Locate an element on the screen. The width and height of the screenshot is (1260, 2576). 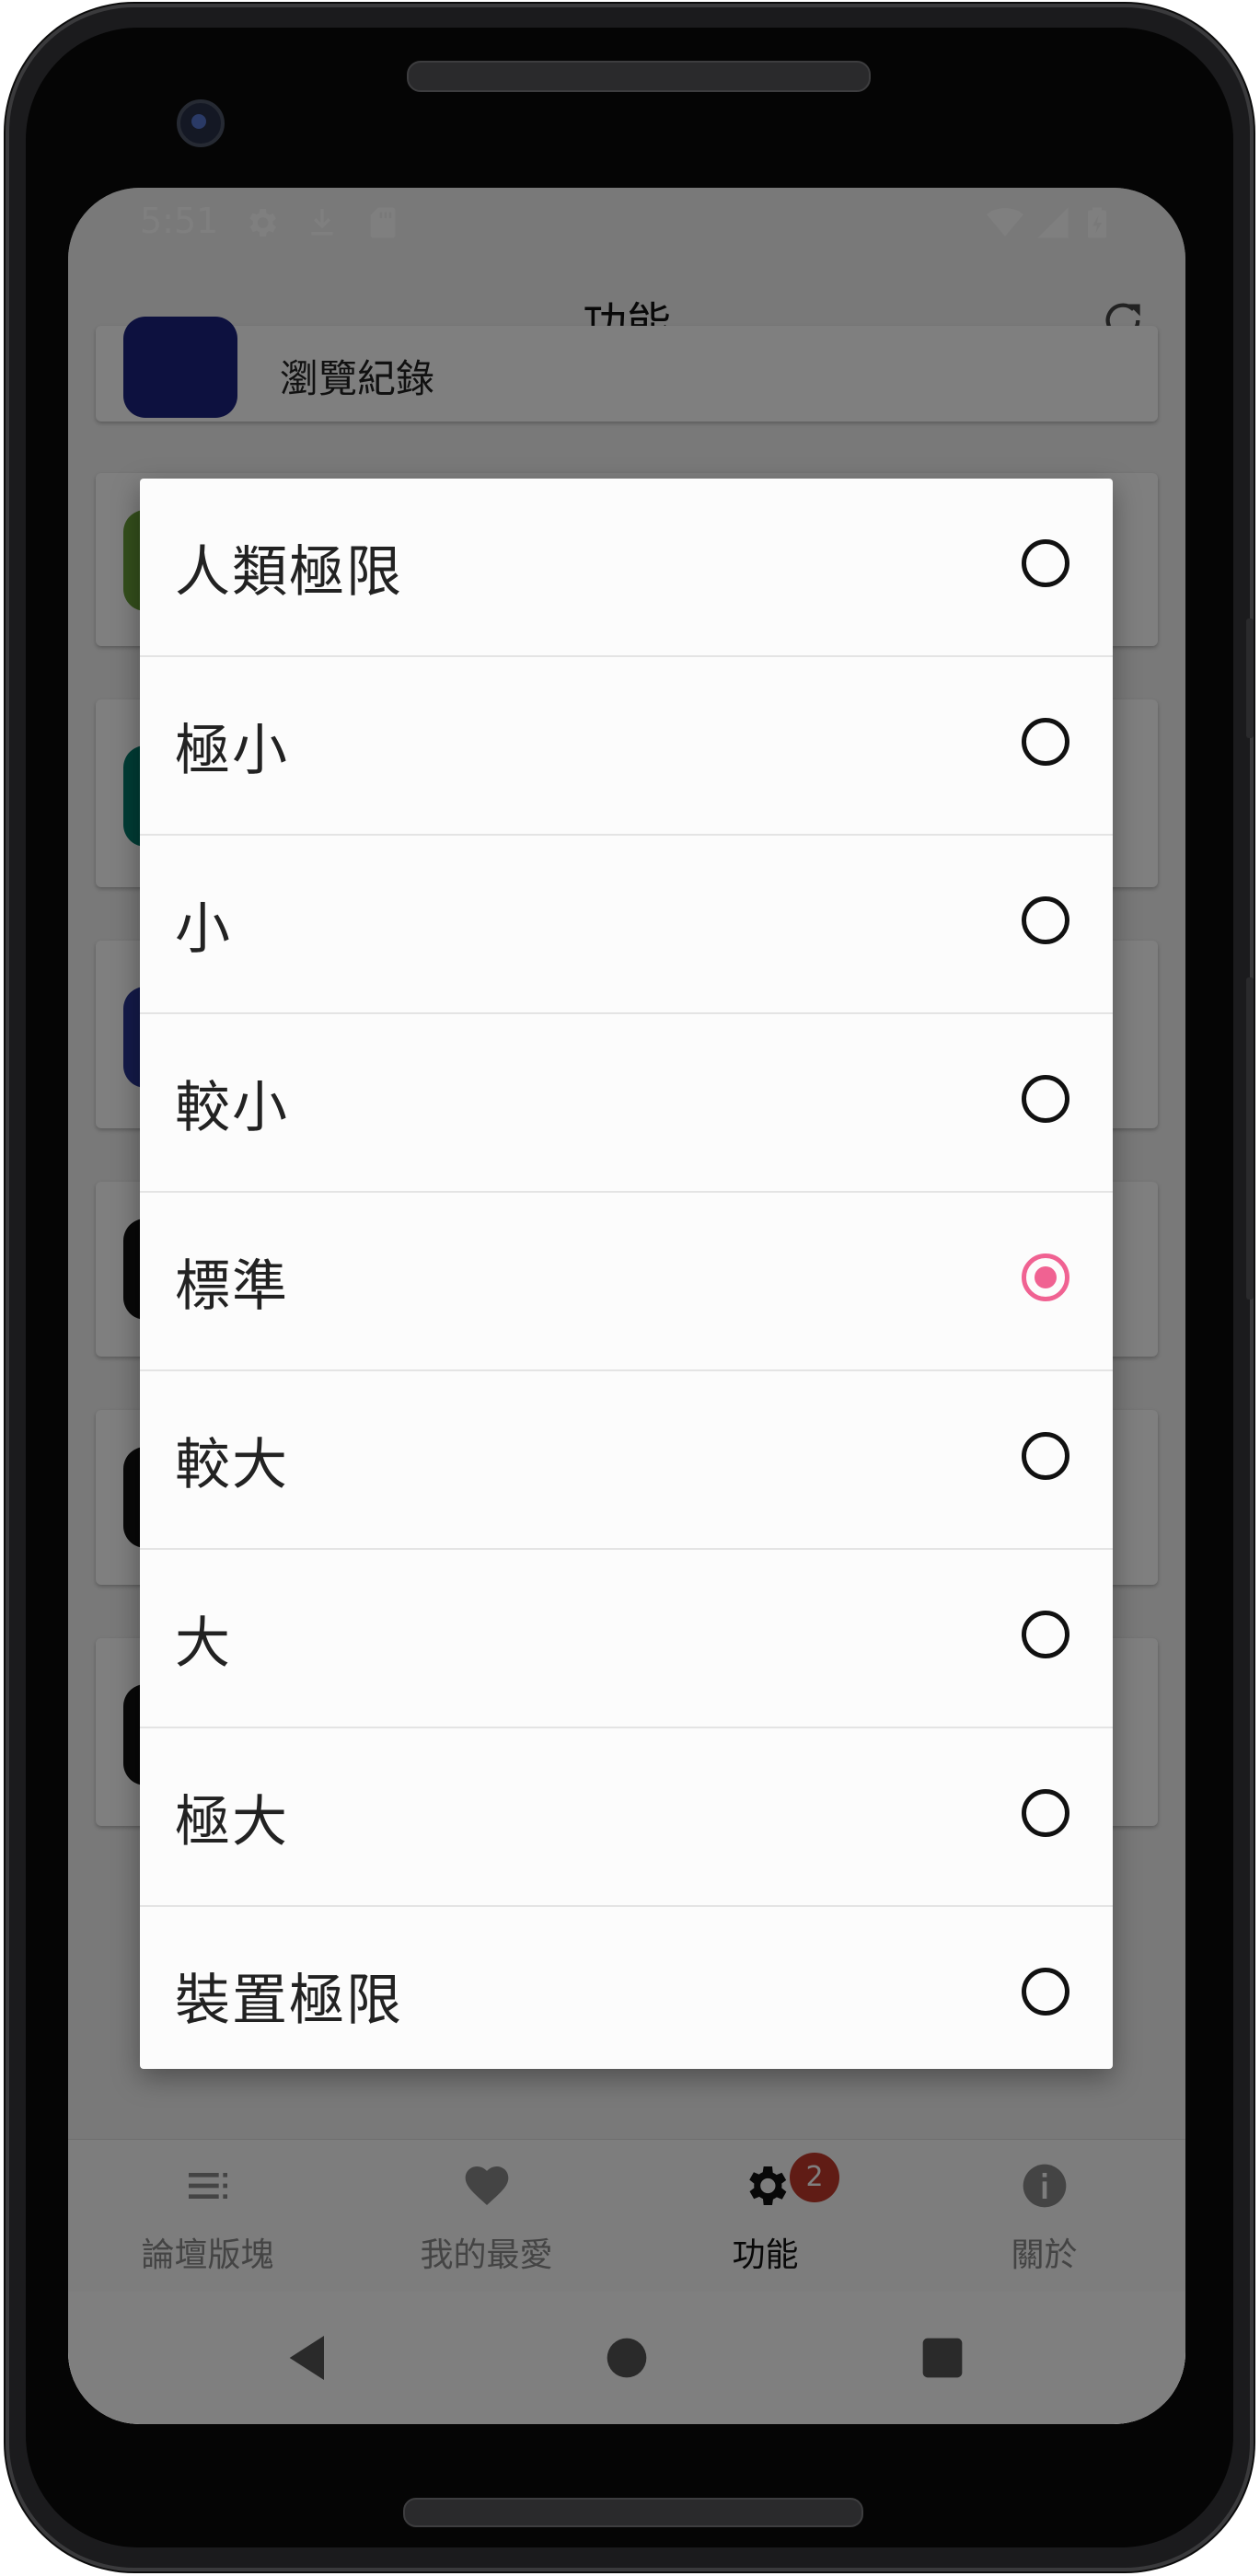
option-small: 小 is located at coordinates (626, 925).